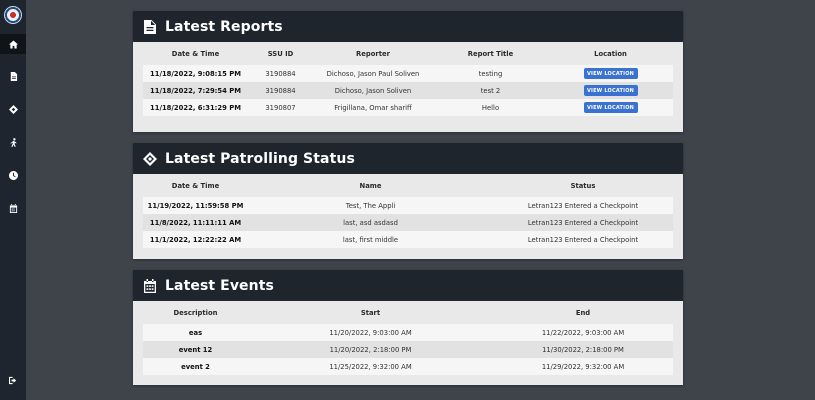 Image resolution: width=815 pixels, height=400 pixels. I want to click on report-title: test 2, so click(490, 90).